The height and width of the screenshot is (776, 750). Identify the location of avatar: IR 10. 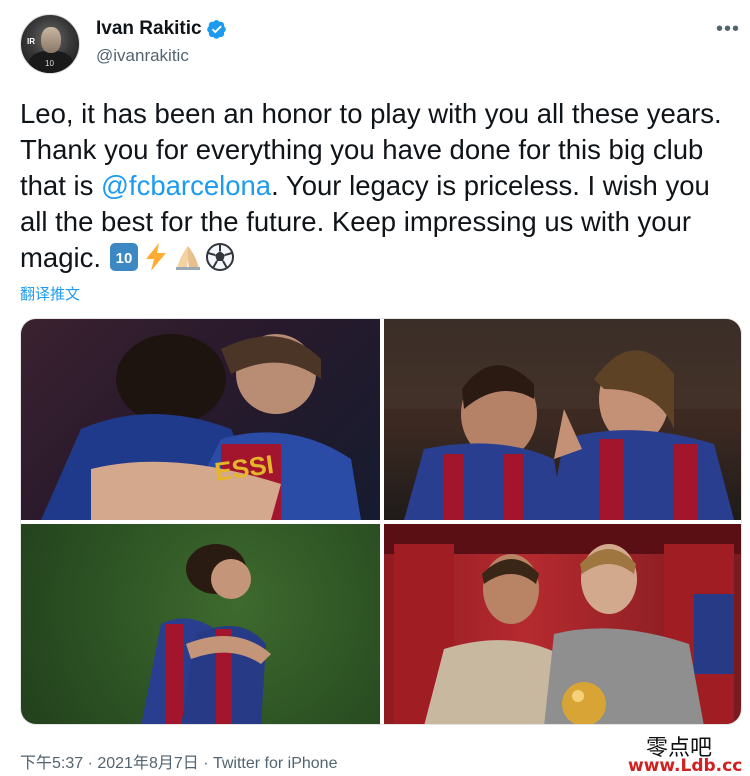
(50, 44).